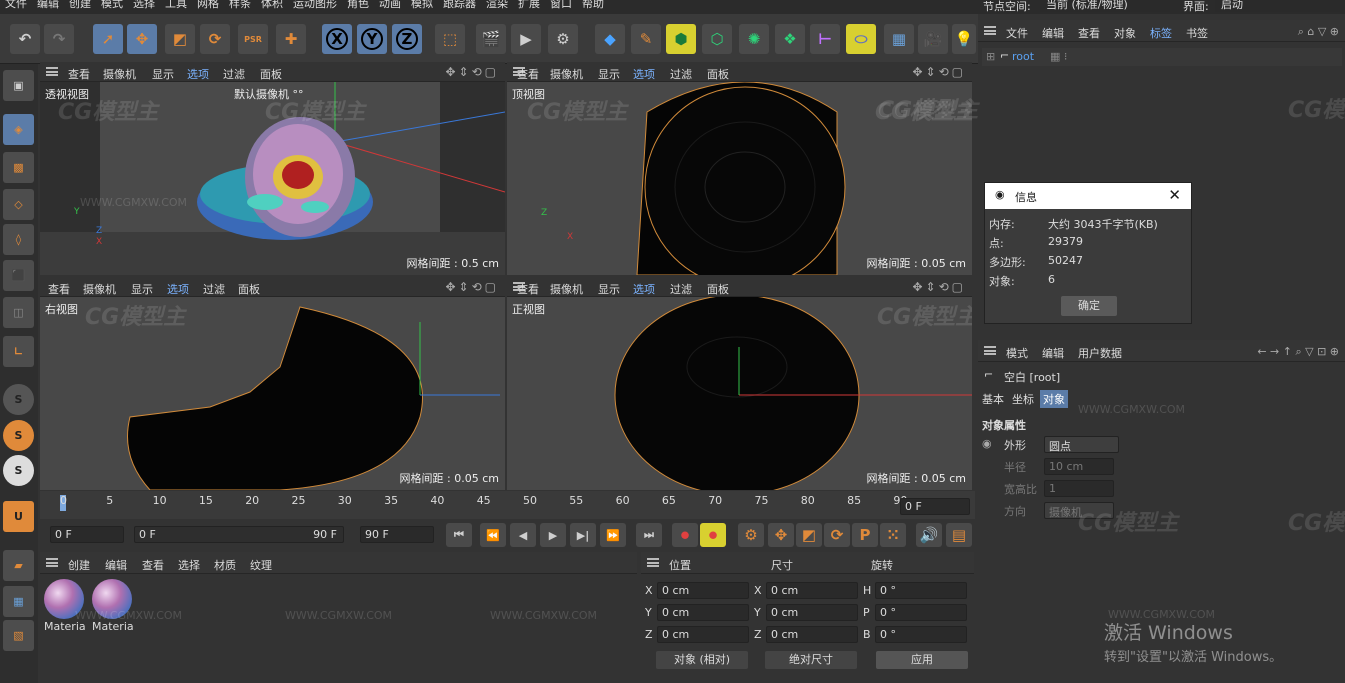 Image resolution: width=1345 pixels, height=683 pixels. I want to click on rotate-tool-icon: ⟳, so click(215, 39).